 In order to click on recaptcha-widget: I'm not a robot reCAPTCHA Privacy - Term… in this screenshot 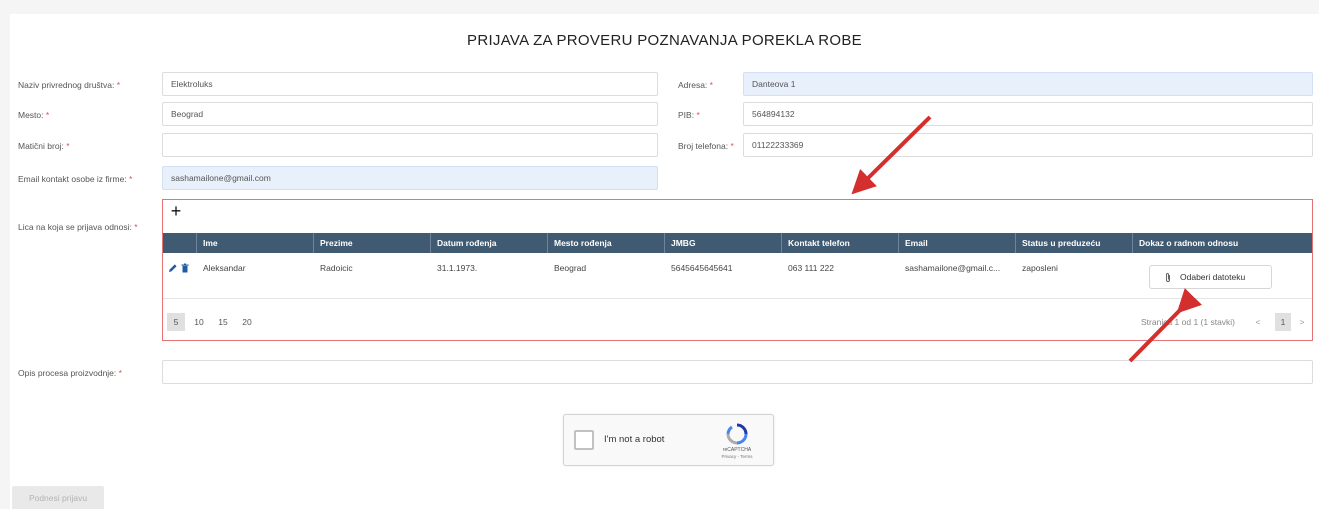, I will do `click(668, 440)`.